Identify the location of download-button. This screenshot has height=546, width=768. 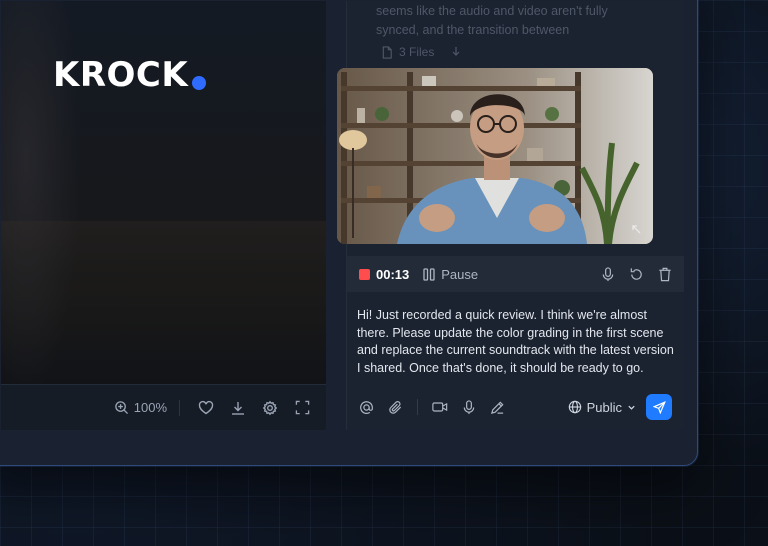
(238, 408).